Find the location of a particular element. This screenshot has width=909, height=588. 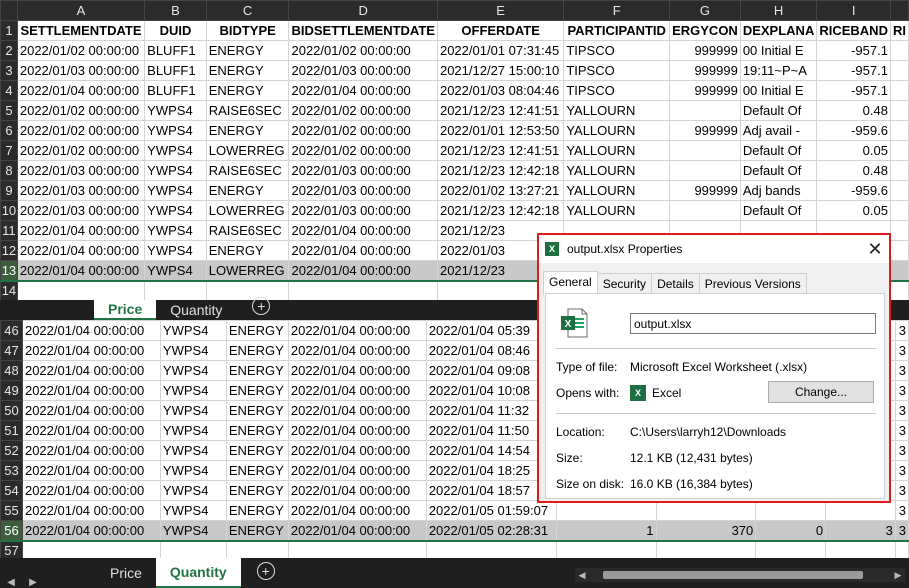

row-header: 13 is located at coordinates (9, 271).